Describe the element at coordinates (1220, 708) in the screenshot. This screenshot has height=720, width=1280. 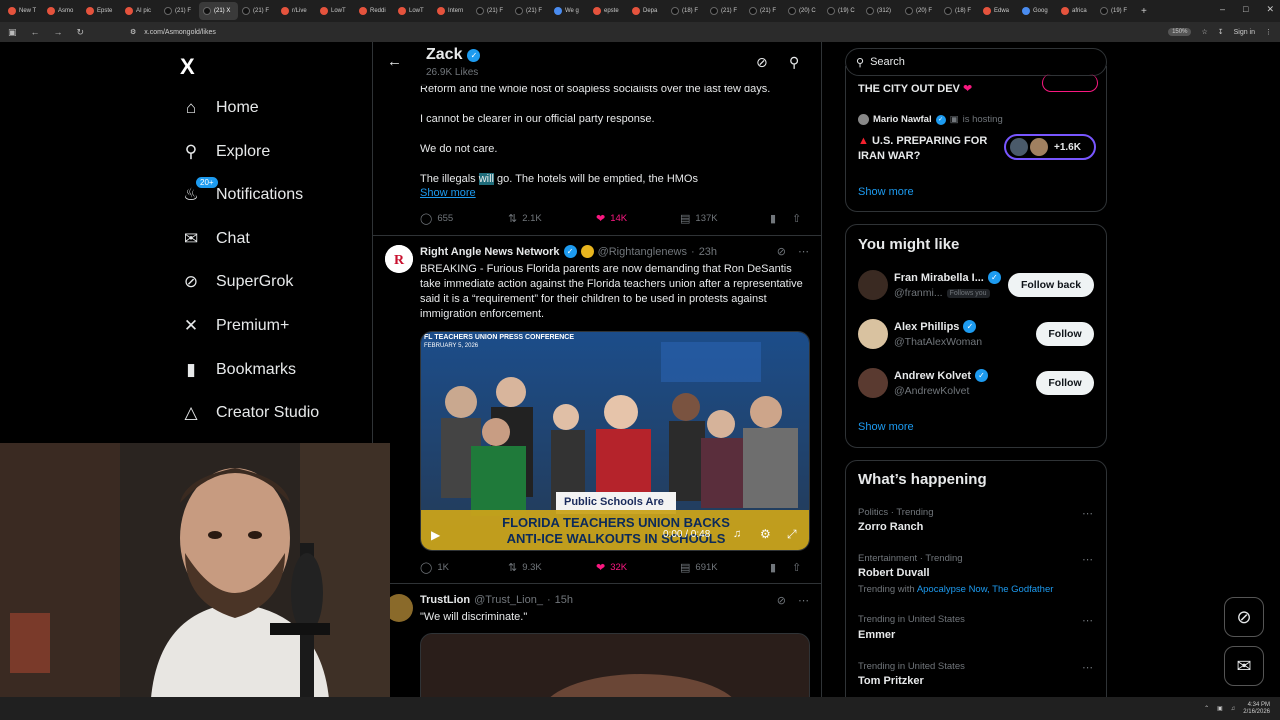
I see `network-icon: ▣` at that location.